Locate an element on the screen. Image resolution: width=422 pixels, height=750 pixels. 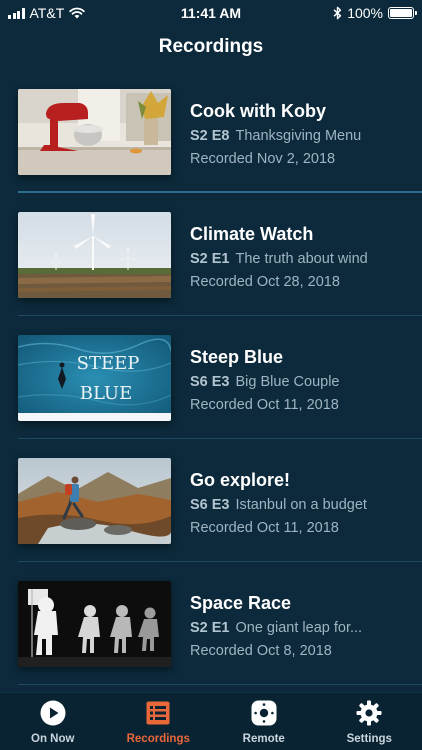
recording-title: Steep Blue is located at coordinates (237, 357).